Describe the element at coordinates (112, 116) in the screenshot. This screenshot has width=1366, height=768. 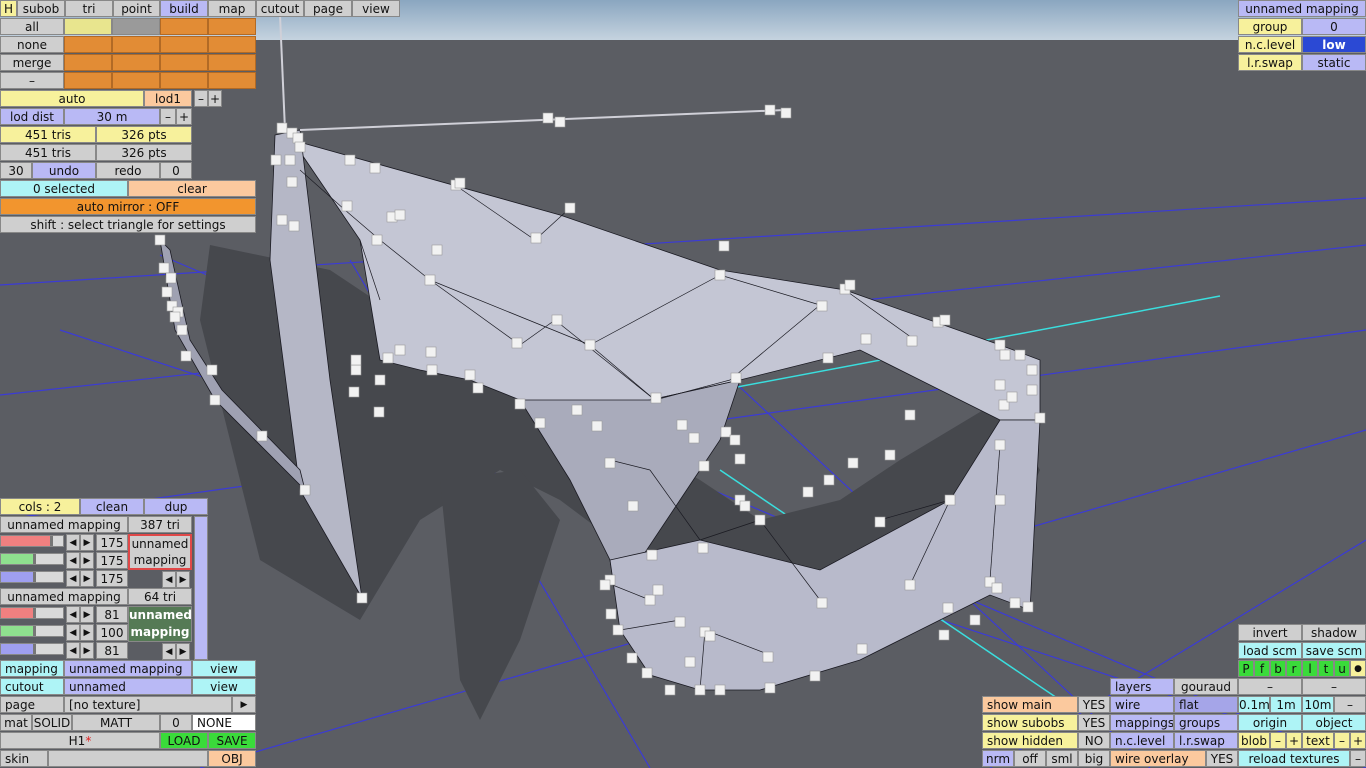
I see `lod-dist-value: 30 m` at that location.